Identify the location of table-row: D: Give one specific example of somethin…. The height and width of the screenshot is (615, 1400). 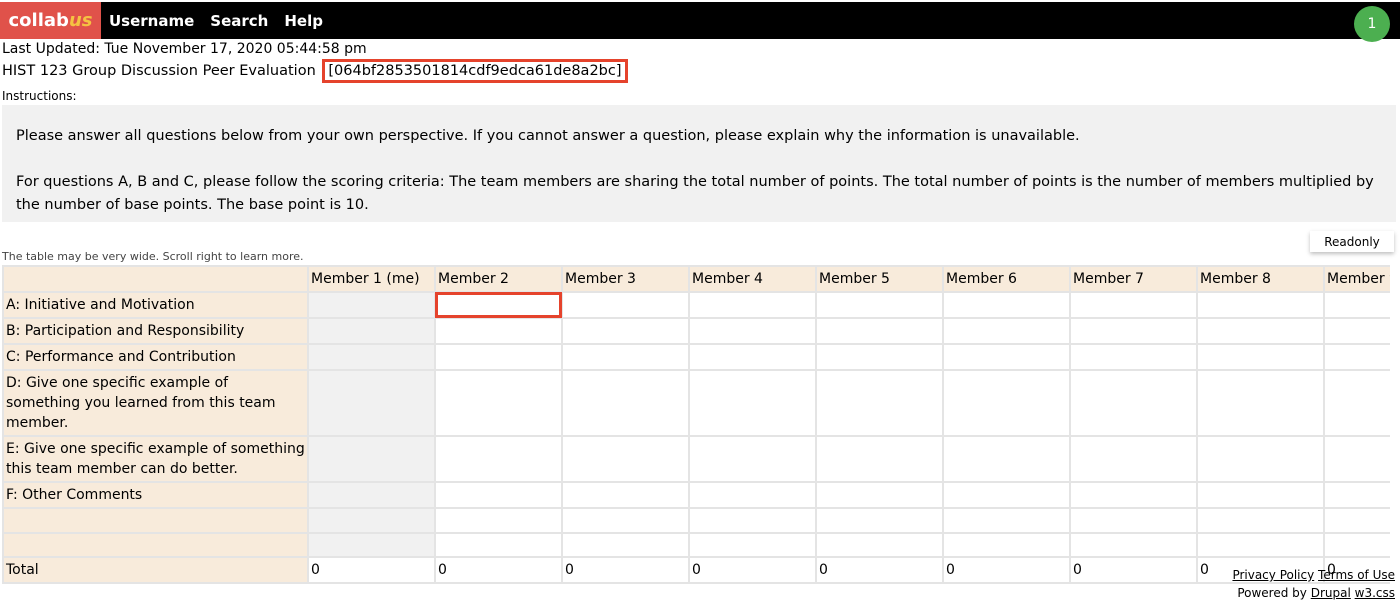
(696, 403).